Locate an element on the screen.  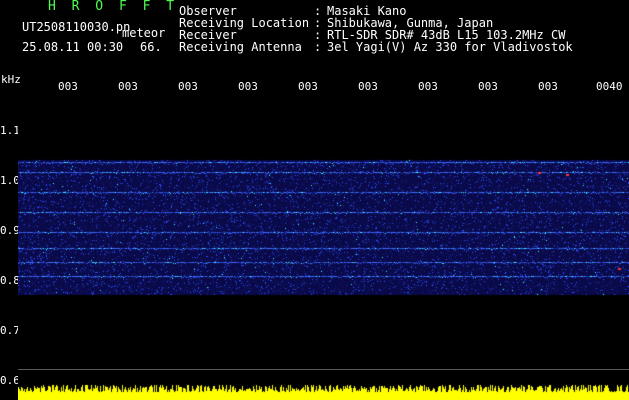
gridline is located at coordinates (323, 369).